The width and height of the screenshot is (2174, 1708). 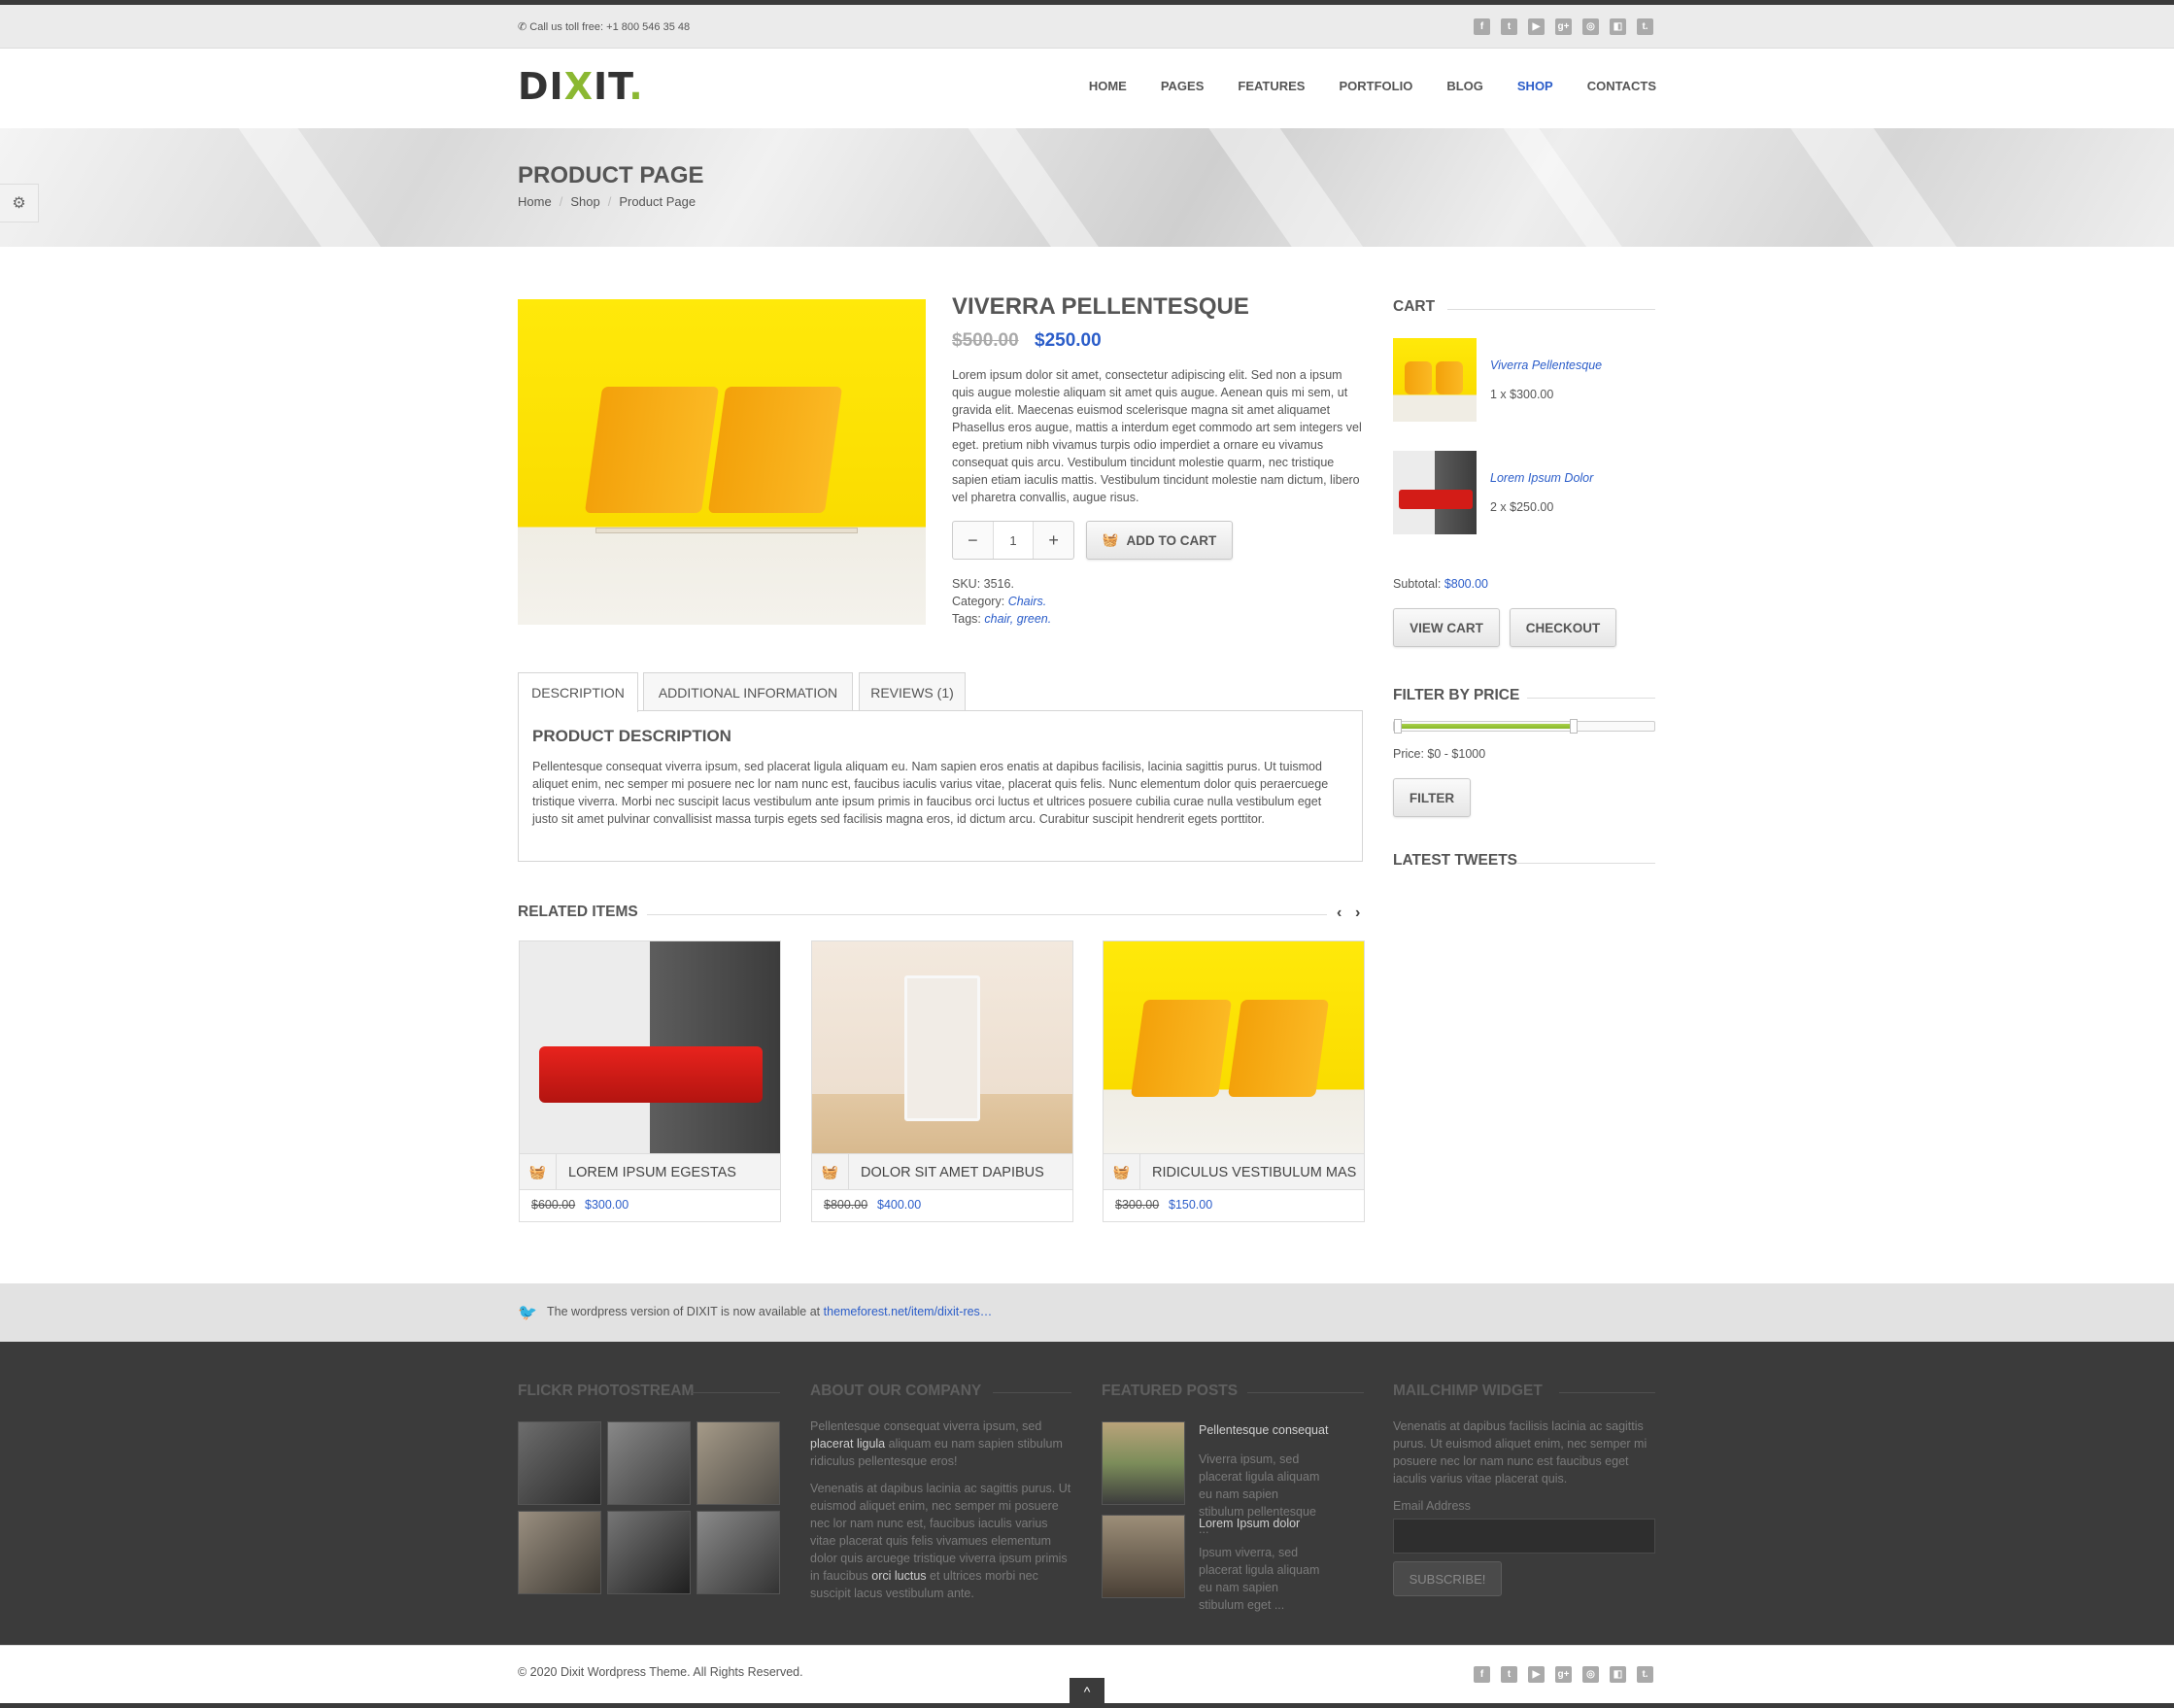 I want to click on card-title: LOREM IPSUM EGESTAS, so click(x=652, y=1172).